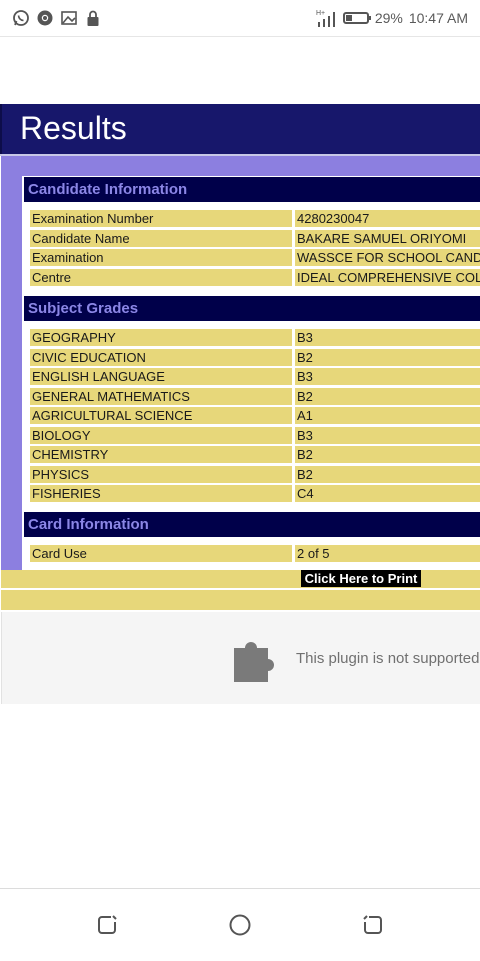 This screenshot has height=961, width=480. Describe the element at coordinates (356, 18) in the screenshot. I see `battery-icon` at that location.